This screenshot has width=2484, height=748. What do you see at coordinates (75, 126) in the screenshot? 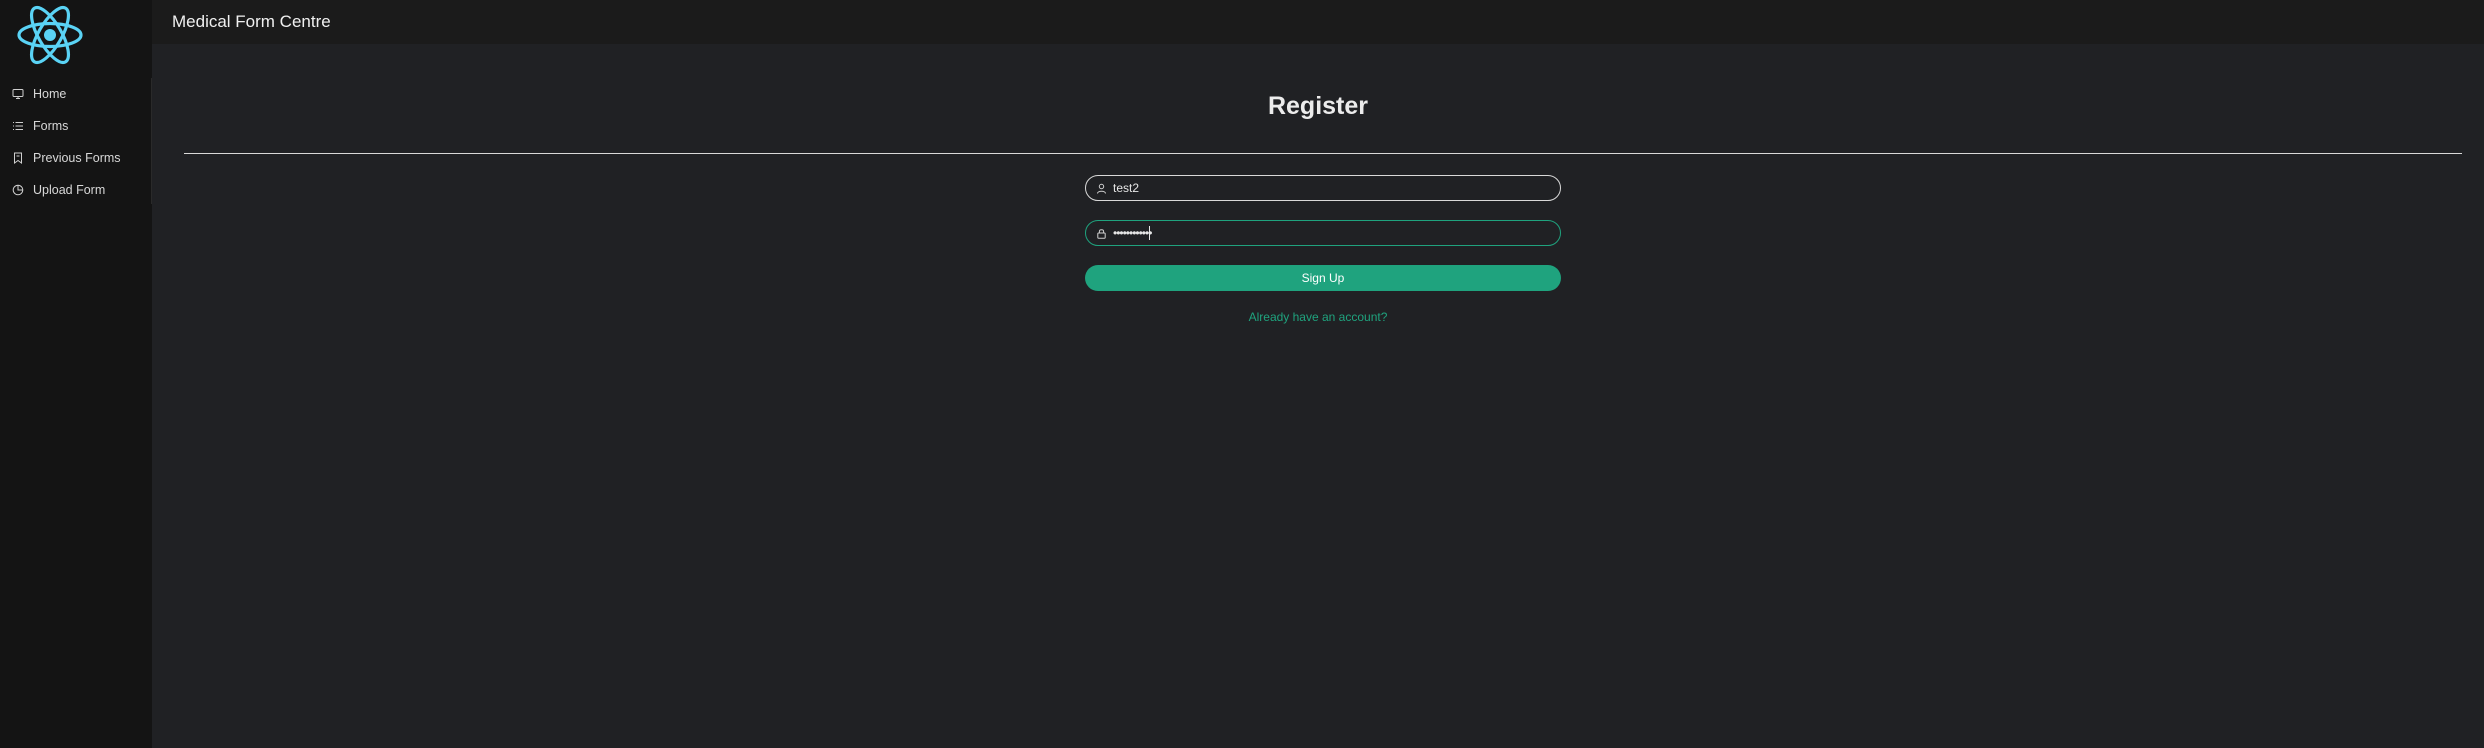
I see `sidebar-item-forms: Forms` at bounding box center [75, 126].